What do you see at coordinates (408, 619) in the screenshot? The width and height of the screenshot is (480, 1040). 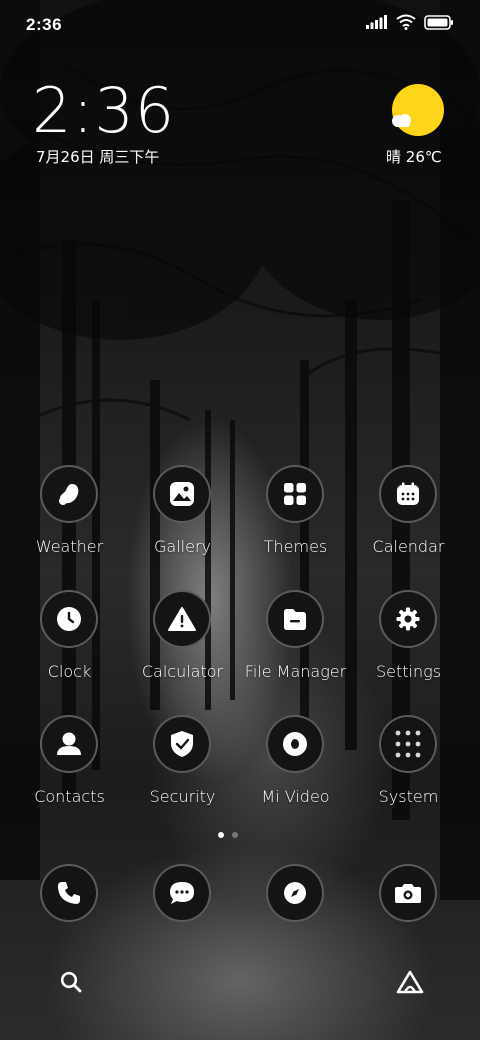 I see `settings-icon` at bounding box center [408, 619].